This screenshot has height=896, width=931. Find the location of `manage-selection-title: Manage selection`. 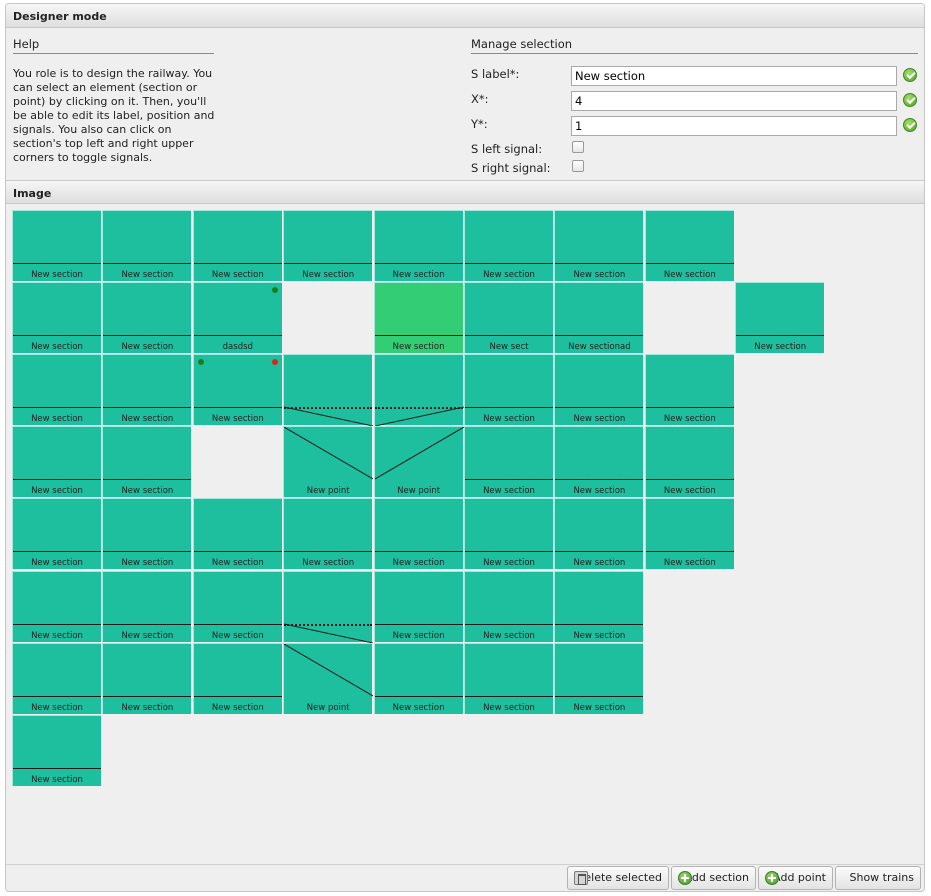

manage-selection-title: Manage selection is located at coordinates (694, 45).